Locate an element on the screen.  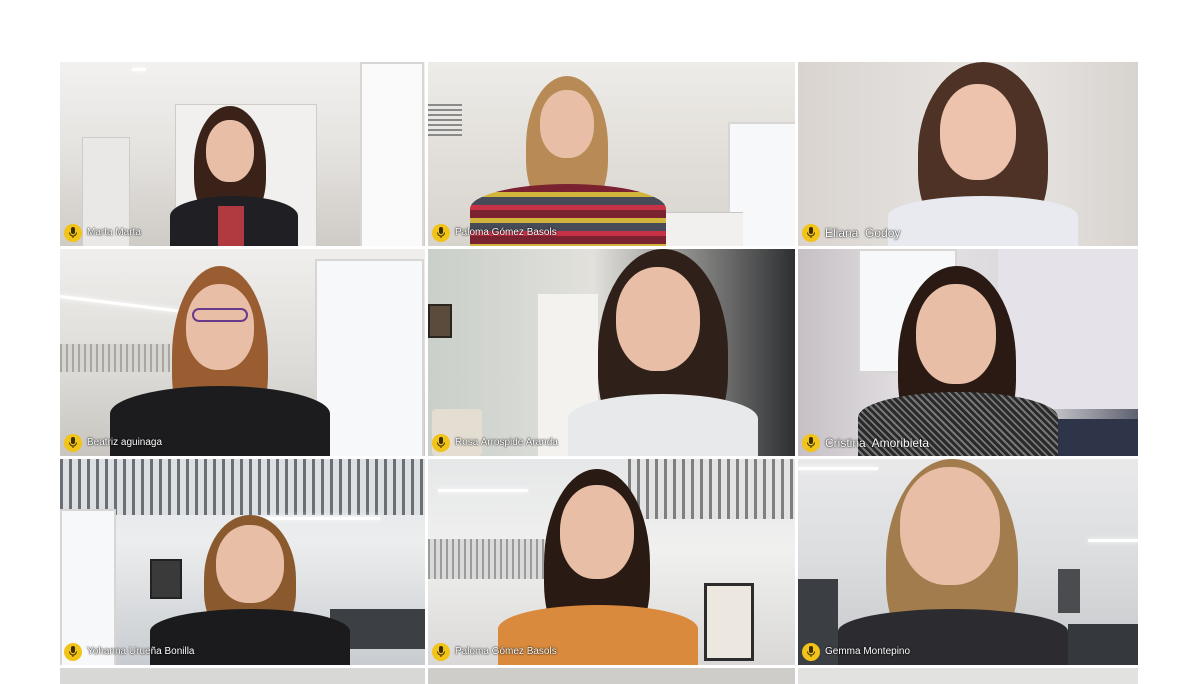
participant-label: Yohanna Urueña Bonilla is located at coordinates (129, 652).